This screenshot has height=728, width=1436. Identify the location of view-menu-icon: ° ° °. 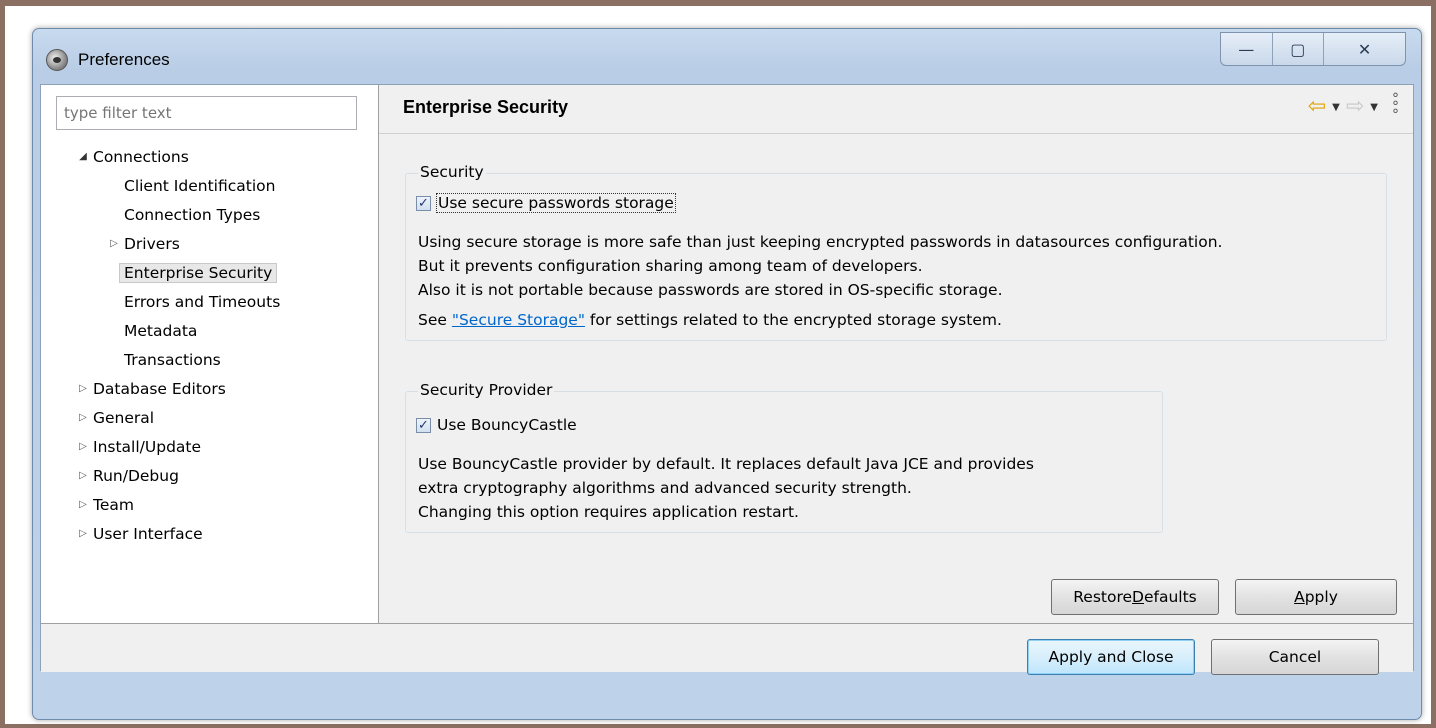
(1395, 107).